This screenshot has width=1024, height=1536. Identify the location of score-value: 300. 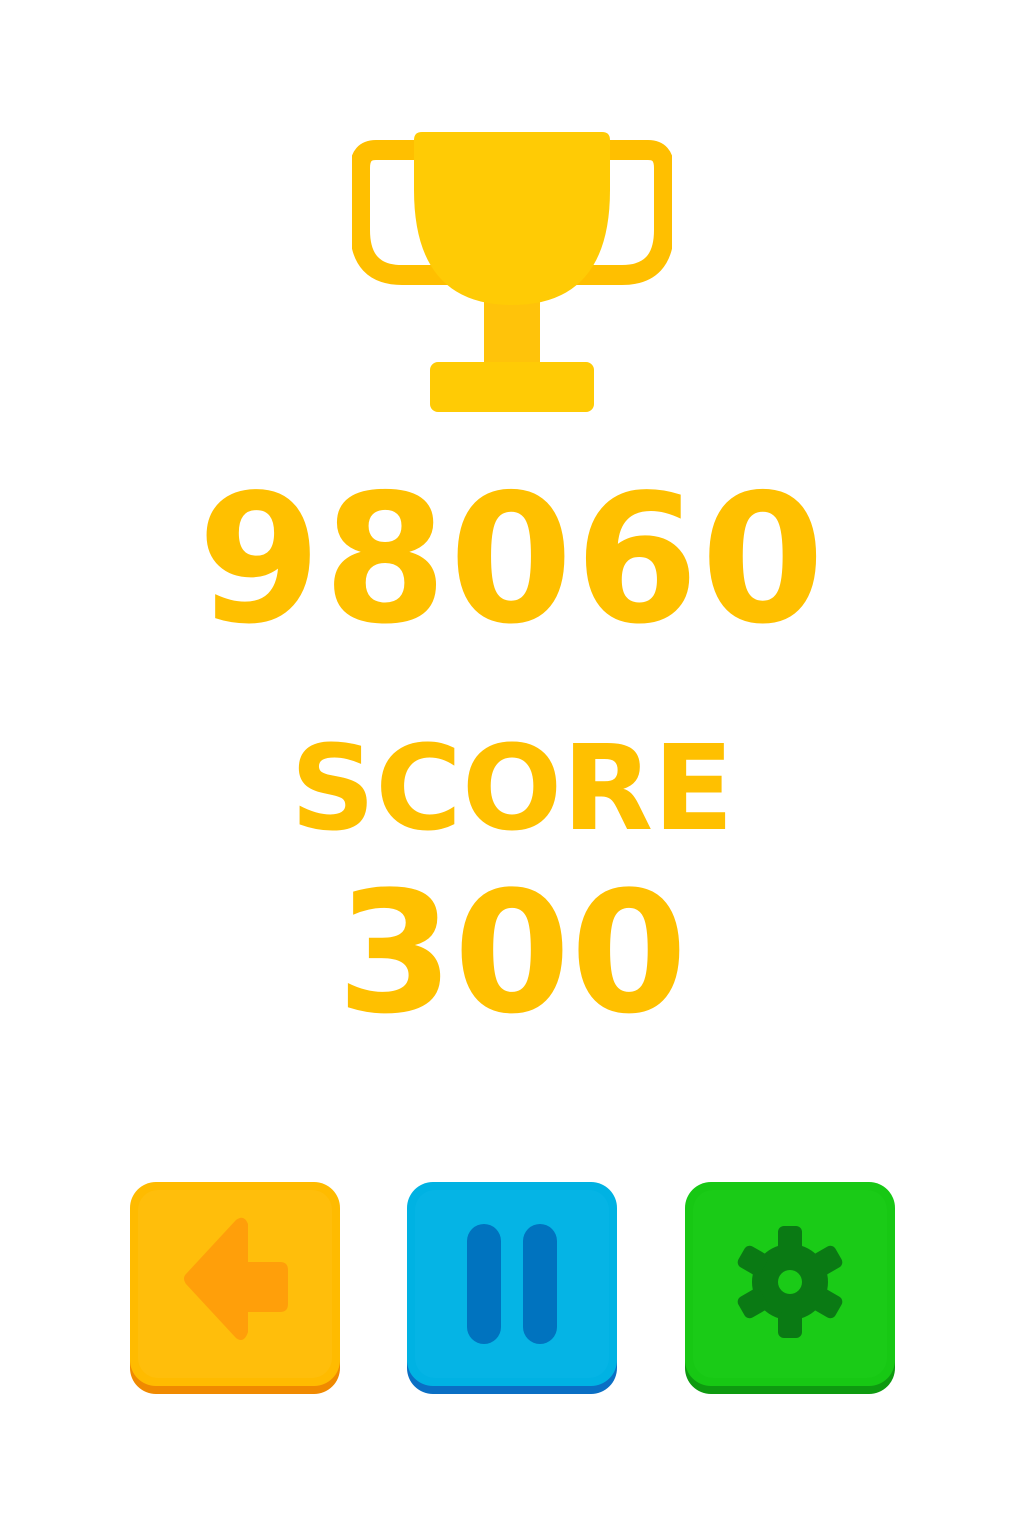
(512, 953).